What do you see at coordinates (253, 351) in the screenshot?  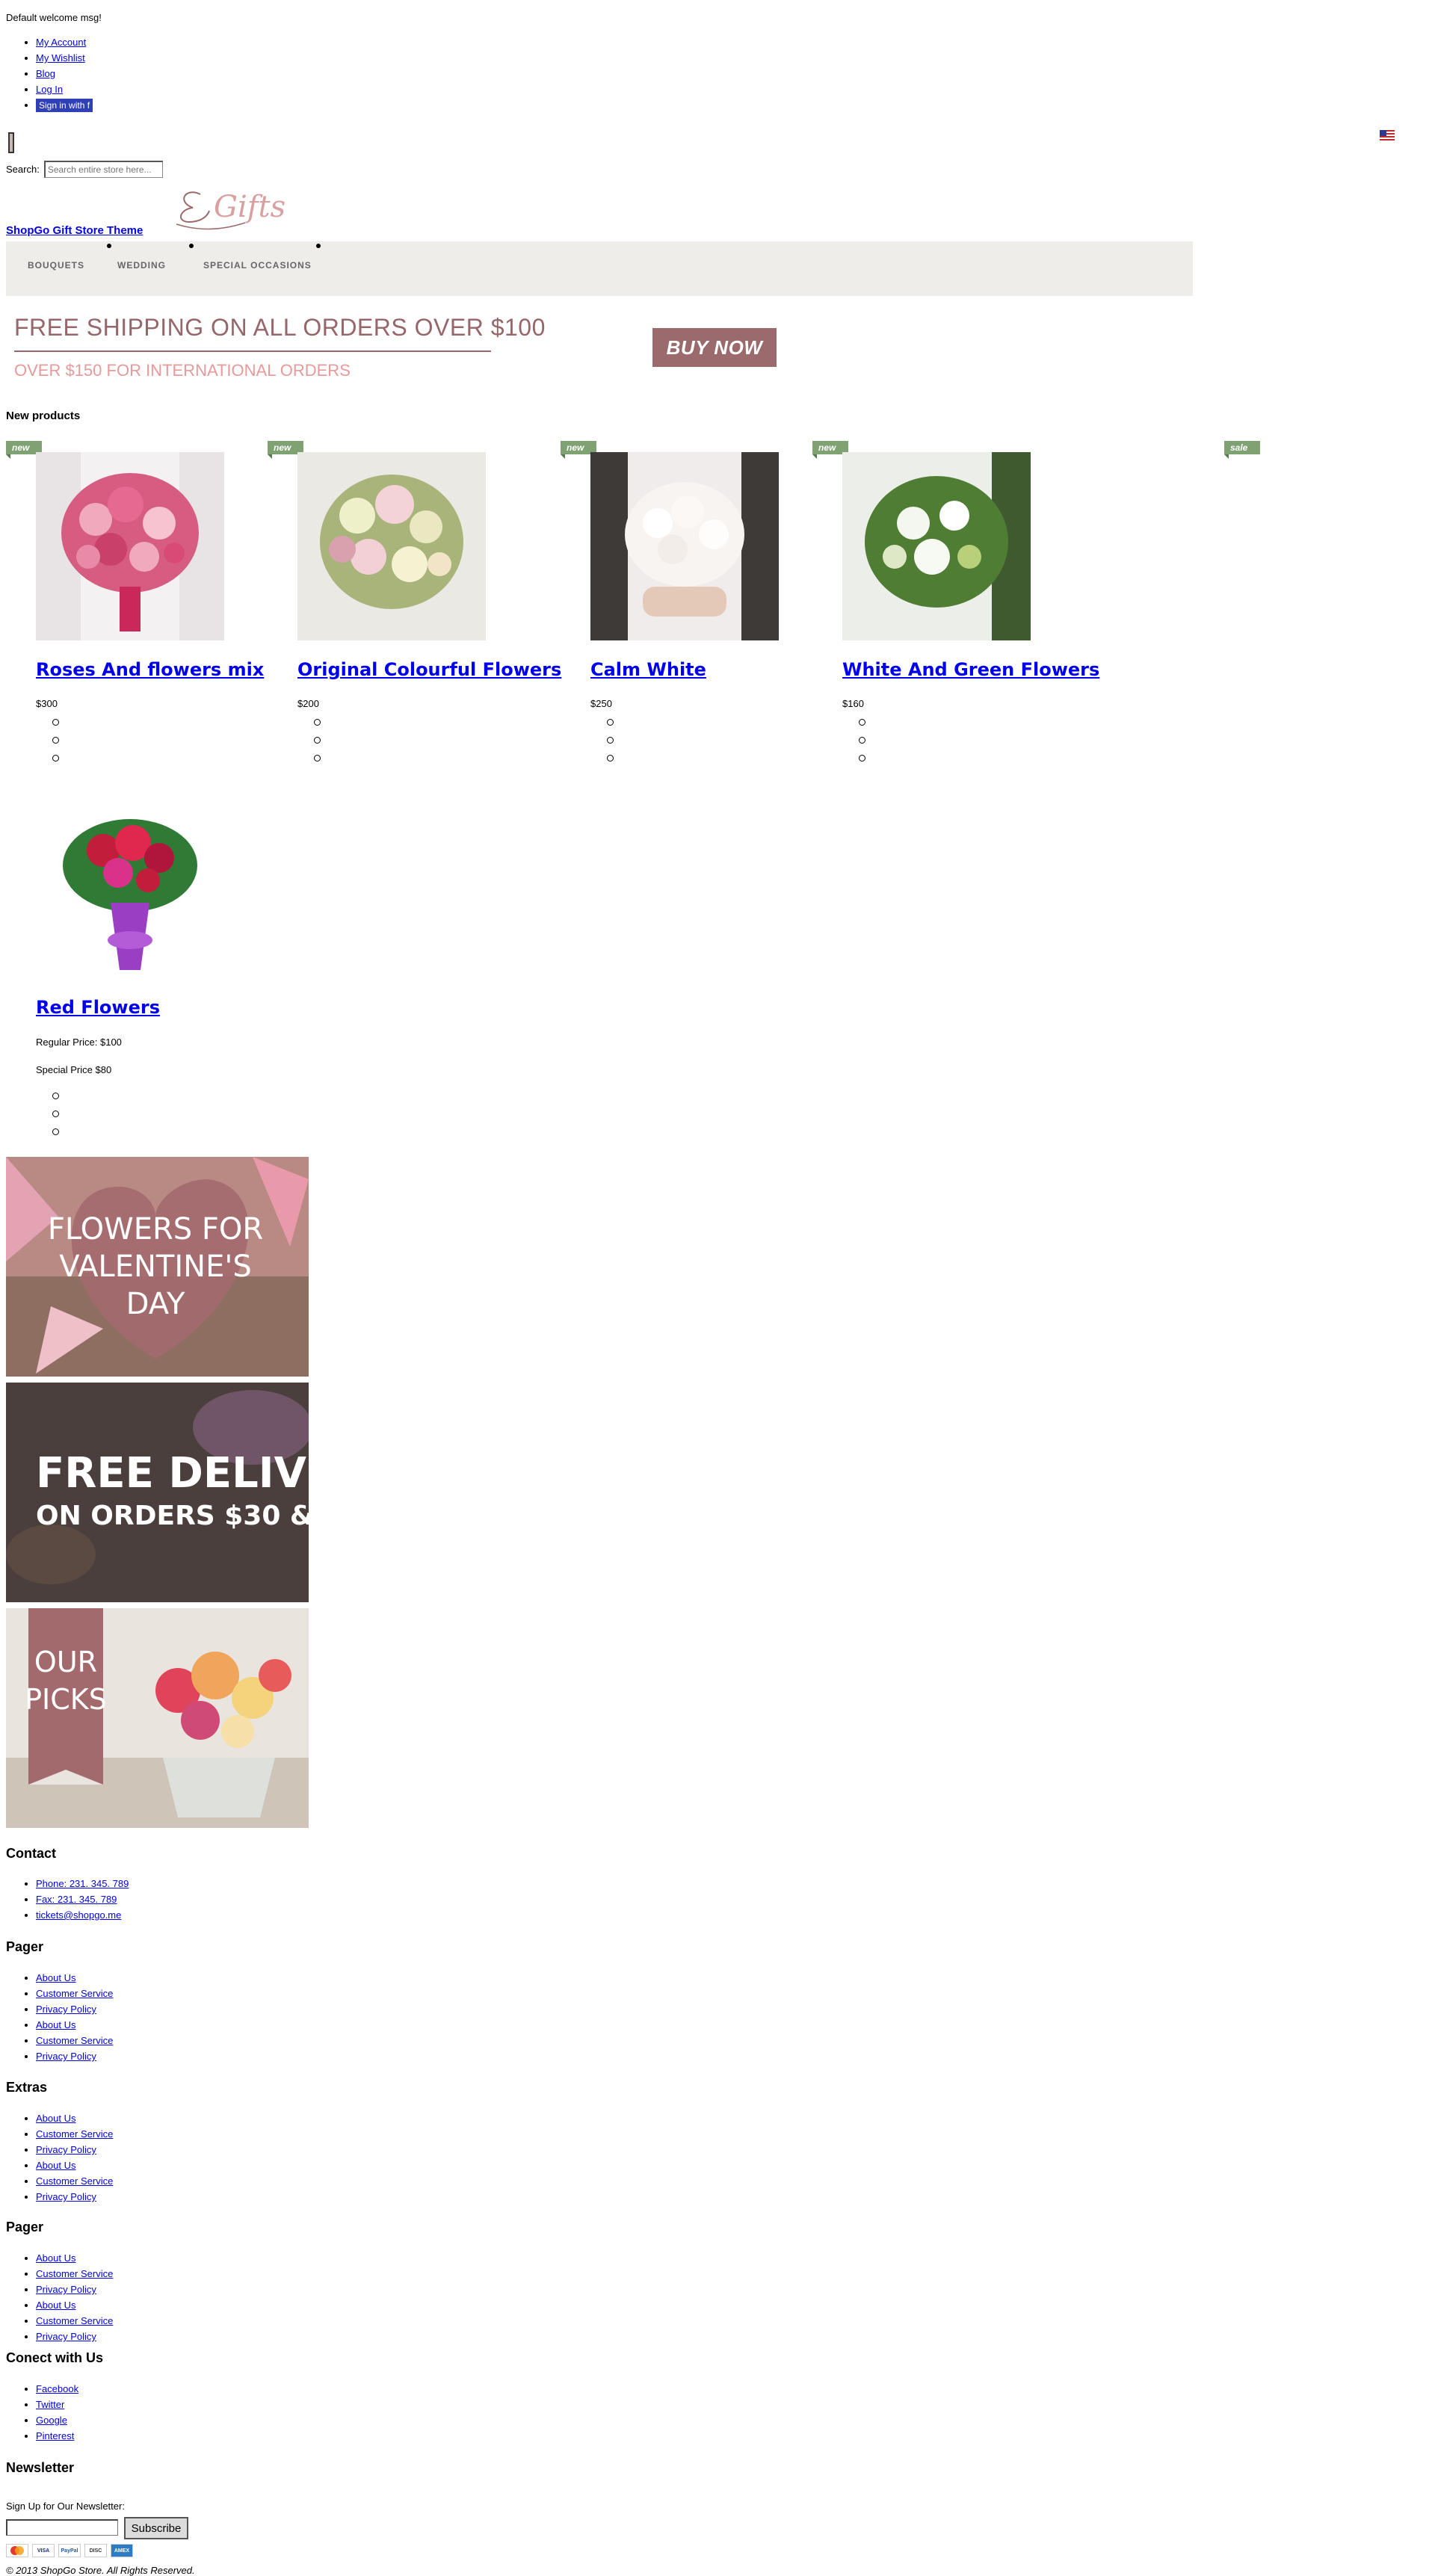 I see `promo-divider` at bounding box center [253, 351].